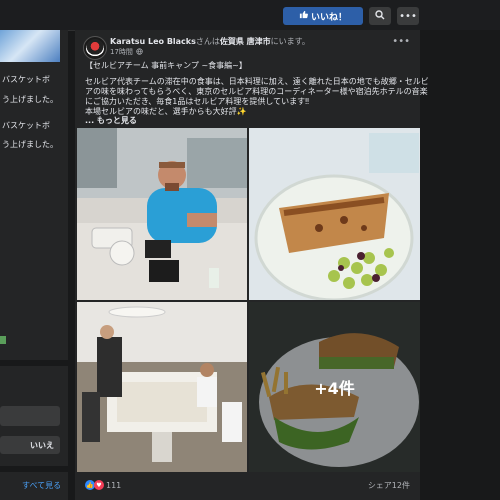 The image size is (500, 500). What do you see at coordinates (30, 416) in the screenshot?
I see `left-input-bar` at bounding box center [30, 416].